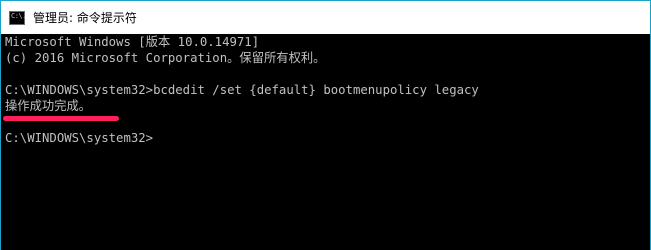  What do you see at coordinates (48, 106) in the screenshot?
I see `console-line-result: 操作成功完成。` at bounding box center [48, 106].